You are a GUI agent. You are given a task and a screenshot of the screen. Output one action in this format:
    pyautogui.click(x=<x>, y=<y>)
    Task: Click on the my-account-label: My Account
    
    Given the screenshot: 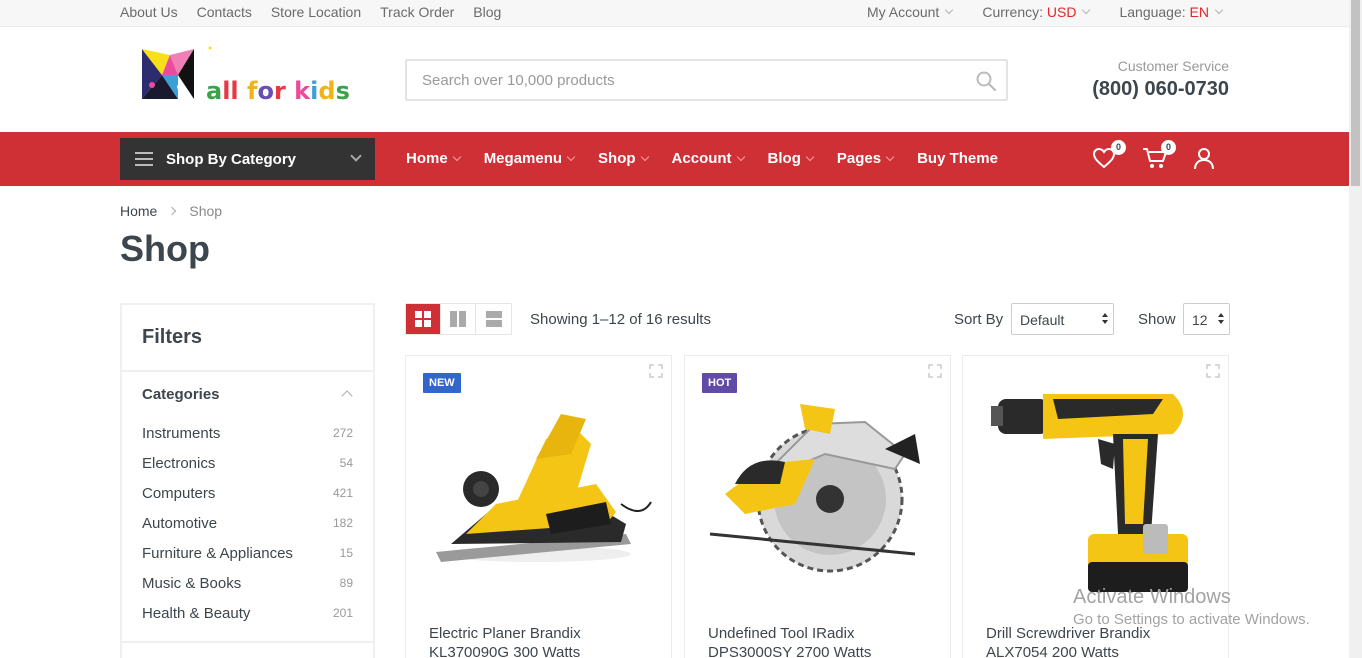 What is the action you would take?
    pyautogui.click(x=903, y=12)
    